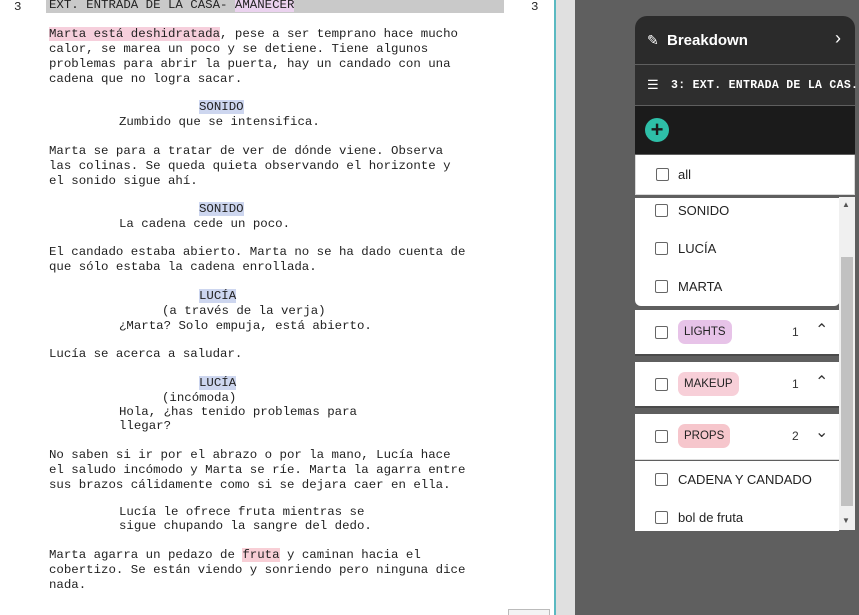 This screenshot has width=859, height=615. I want to click on all-filter-row: all, so click(745, 175).